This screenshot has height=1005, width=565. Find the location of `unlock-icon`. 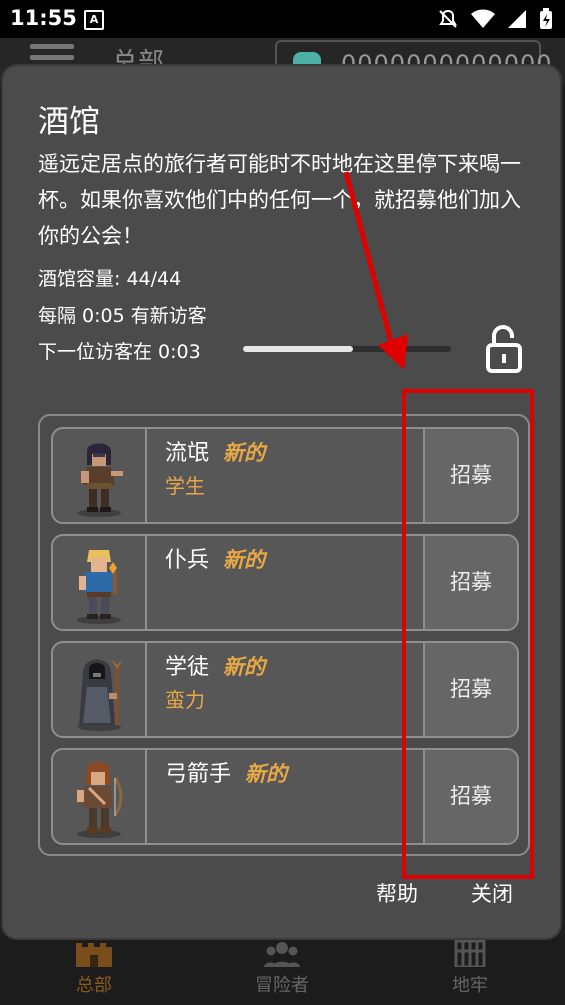

unlock-icon is located at coordinates (505, 349).